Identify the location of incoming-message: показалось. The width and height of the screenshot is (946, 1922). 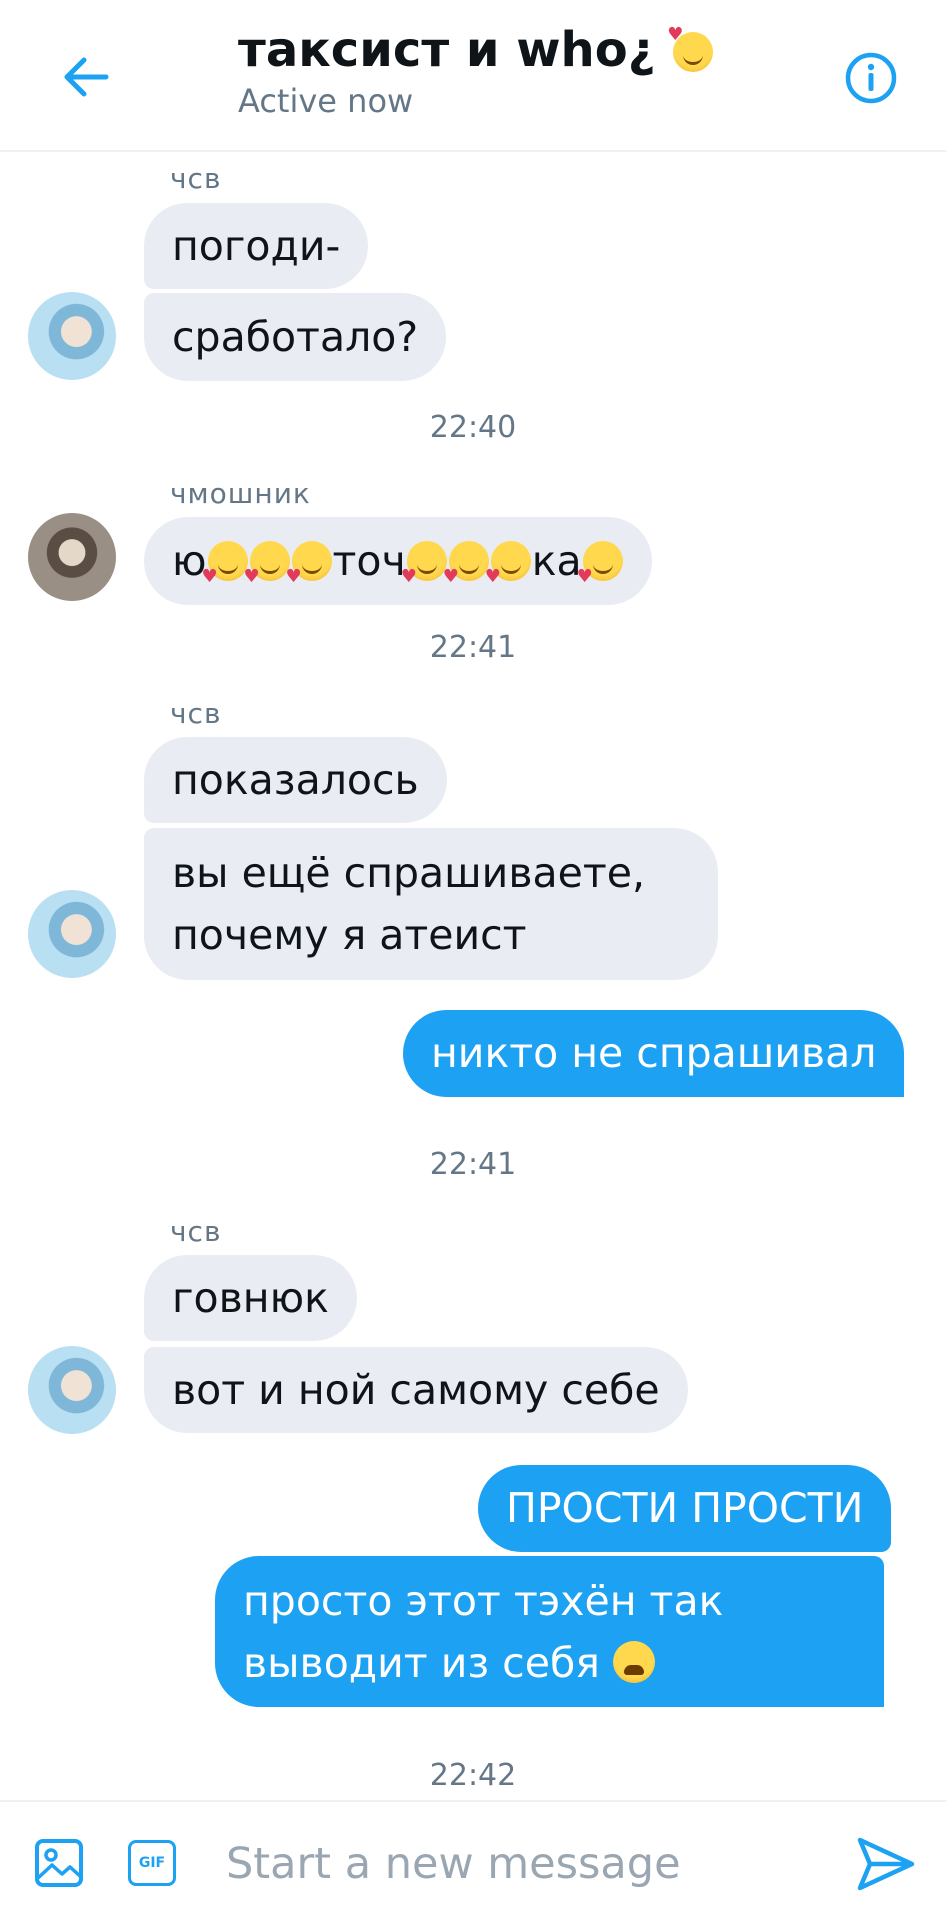
(295, 780).